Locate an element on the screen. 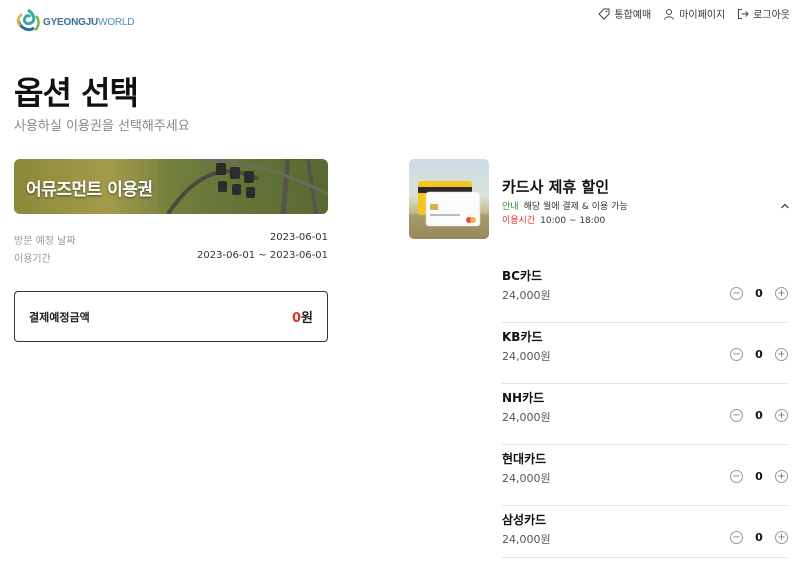 The width and height of the screenshot is (800, 562). product-notice: 안내 해당 월에 결제 & 이용 가능 is located at coordinates (565, 205).